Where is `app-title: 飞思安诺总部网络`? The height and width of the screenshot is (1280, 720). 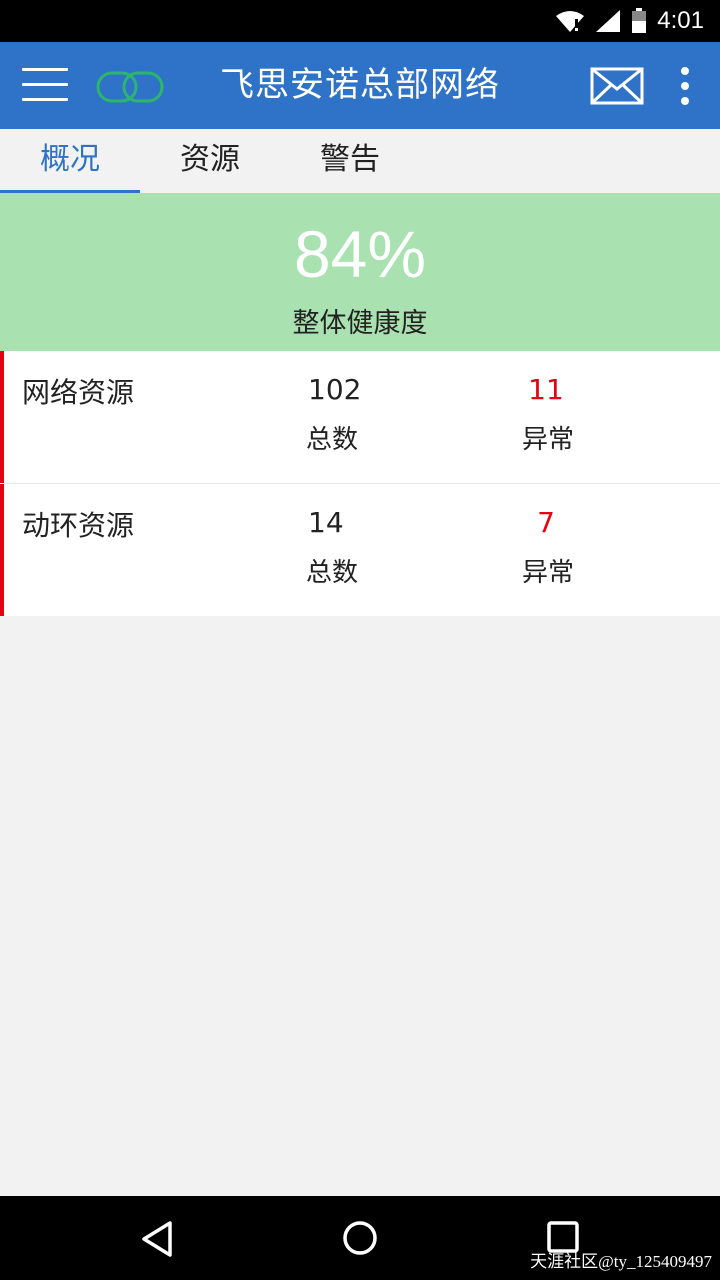 app-title: 飞思安诺总部网络 is located at coordinates (360, 85).